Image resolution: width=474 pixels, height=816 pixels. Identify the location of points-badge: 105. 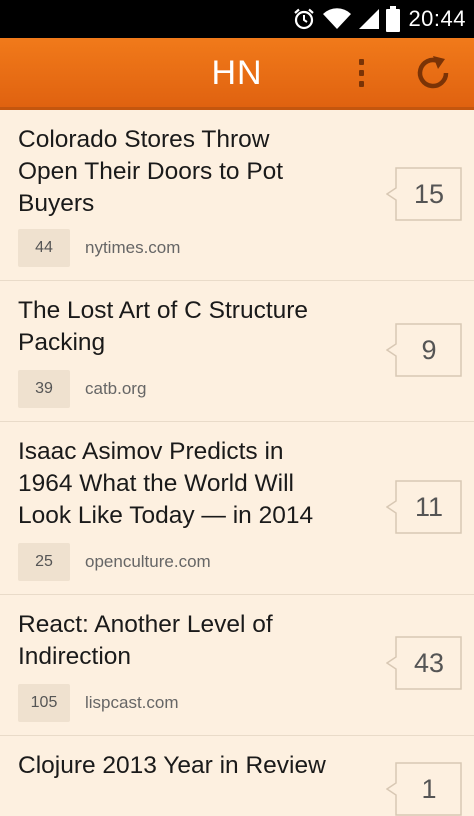
(44, 703).